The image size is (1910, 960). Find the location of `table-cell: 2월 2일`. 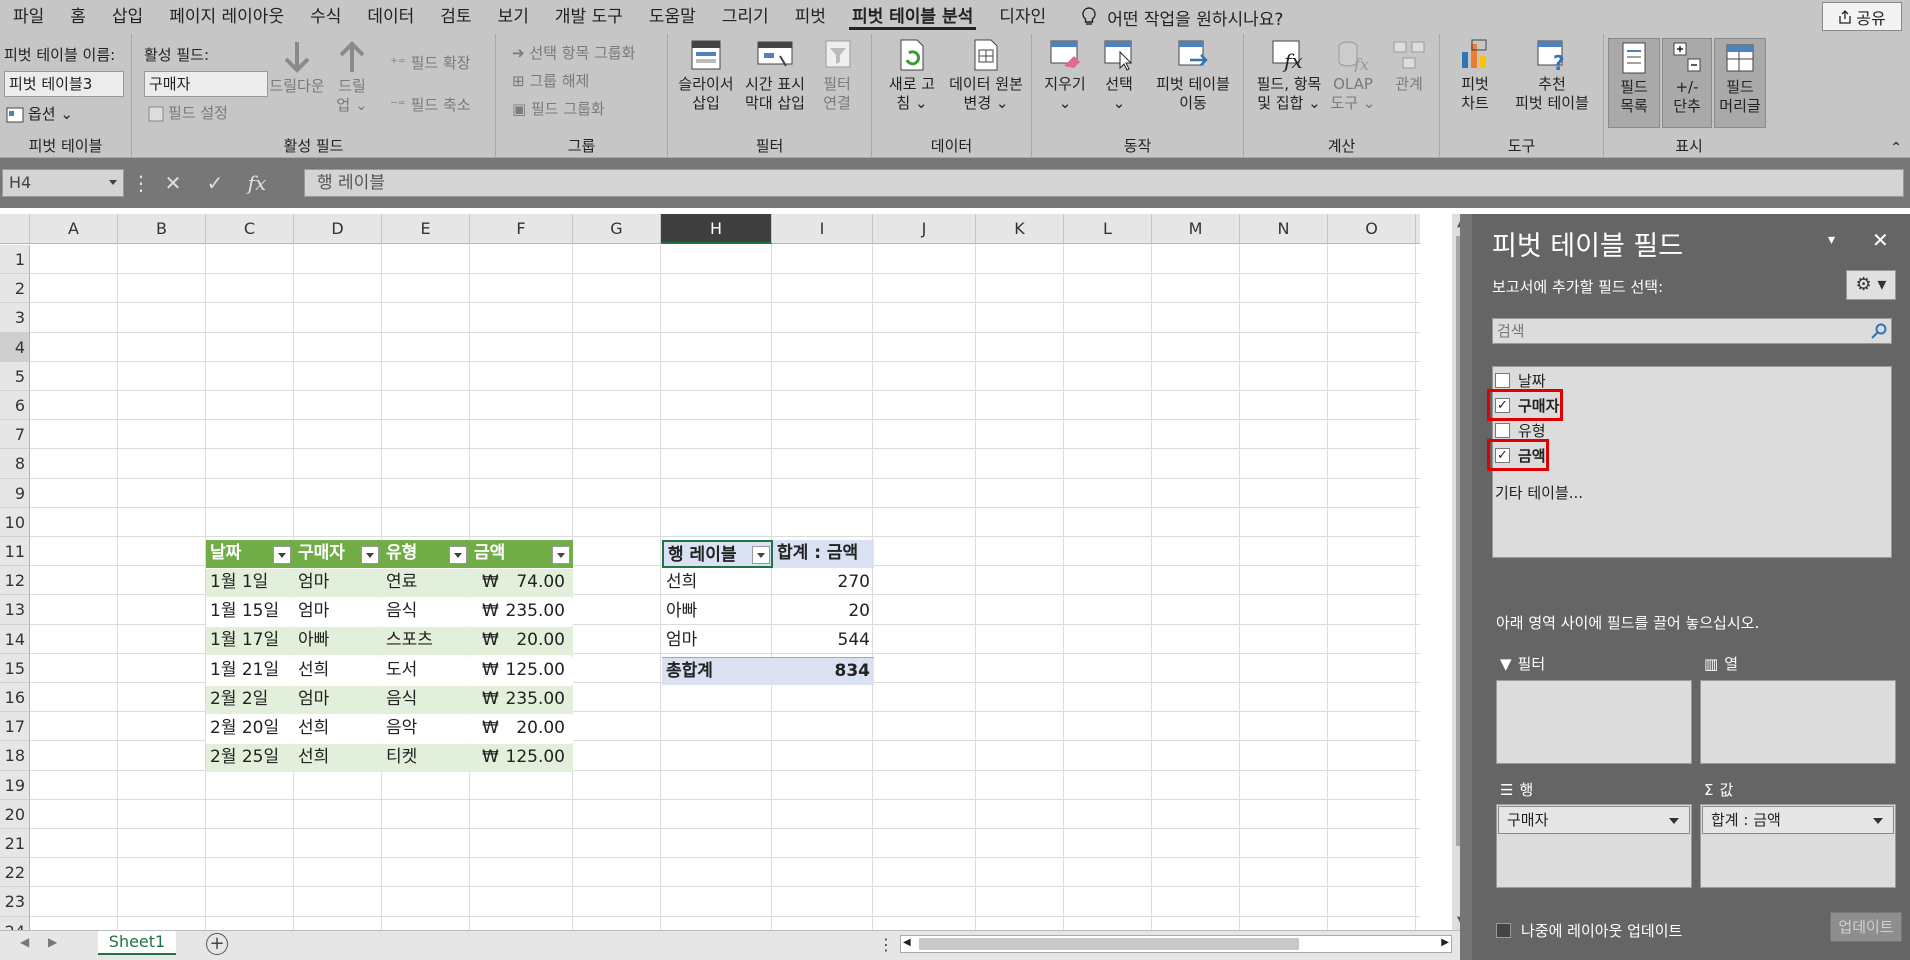

table-cell: 2월 2일 is located at coordinates (250, 699).